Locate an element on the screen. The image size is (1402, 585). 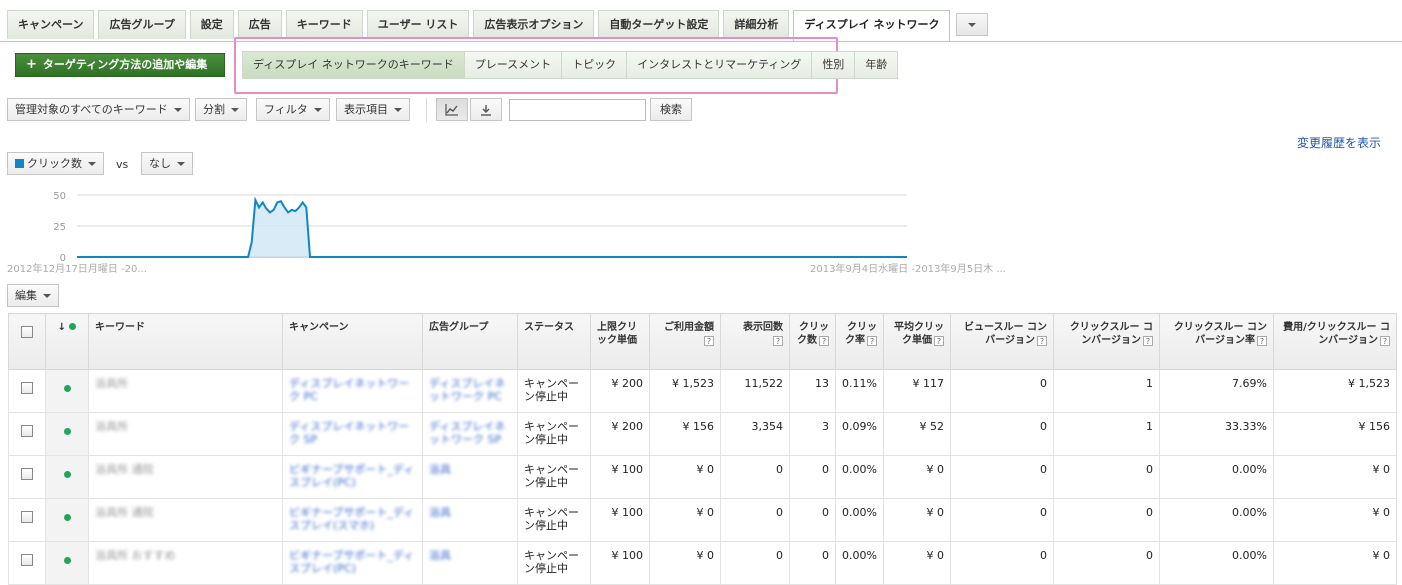
search-button: 検索 is located at coordinates (671, 109).